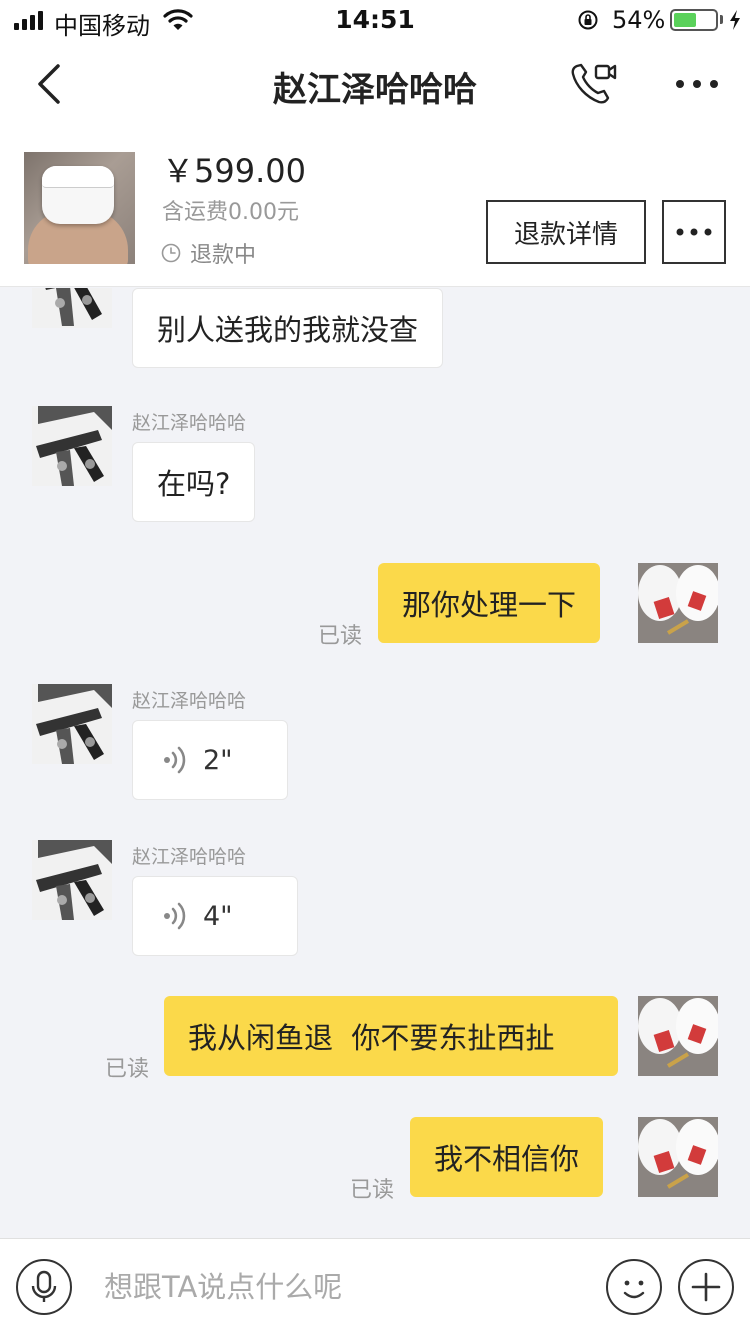  Describe the element at coordinates (566, 232) in the screenshot. I see `refund-details-button: 退款详情` at that location.